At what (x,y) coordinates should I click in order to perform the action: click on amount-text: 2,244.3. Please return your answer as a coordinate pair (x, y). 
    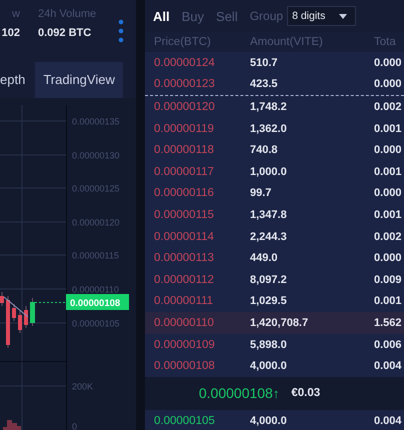
    Looking at the image, I should click on (269, 236).